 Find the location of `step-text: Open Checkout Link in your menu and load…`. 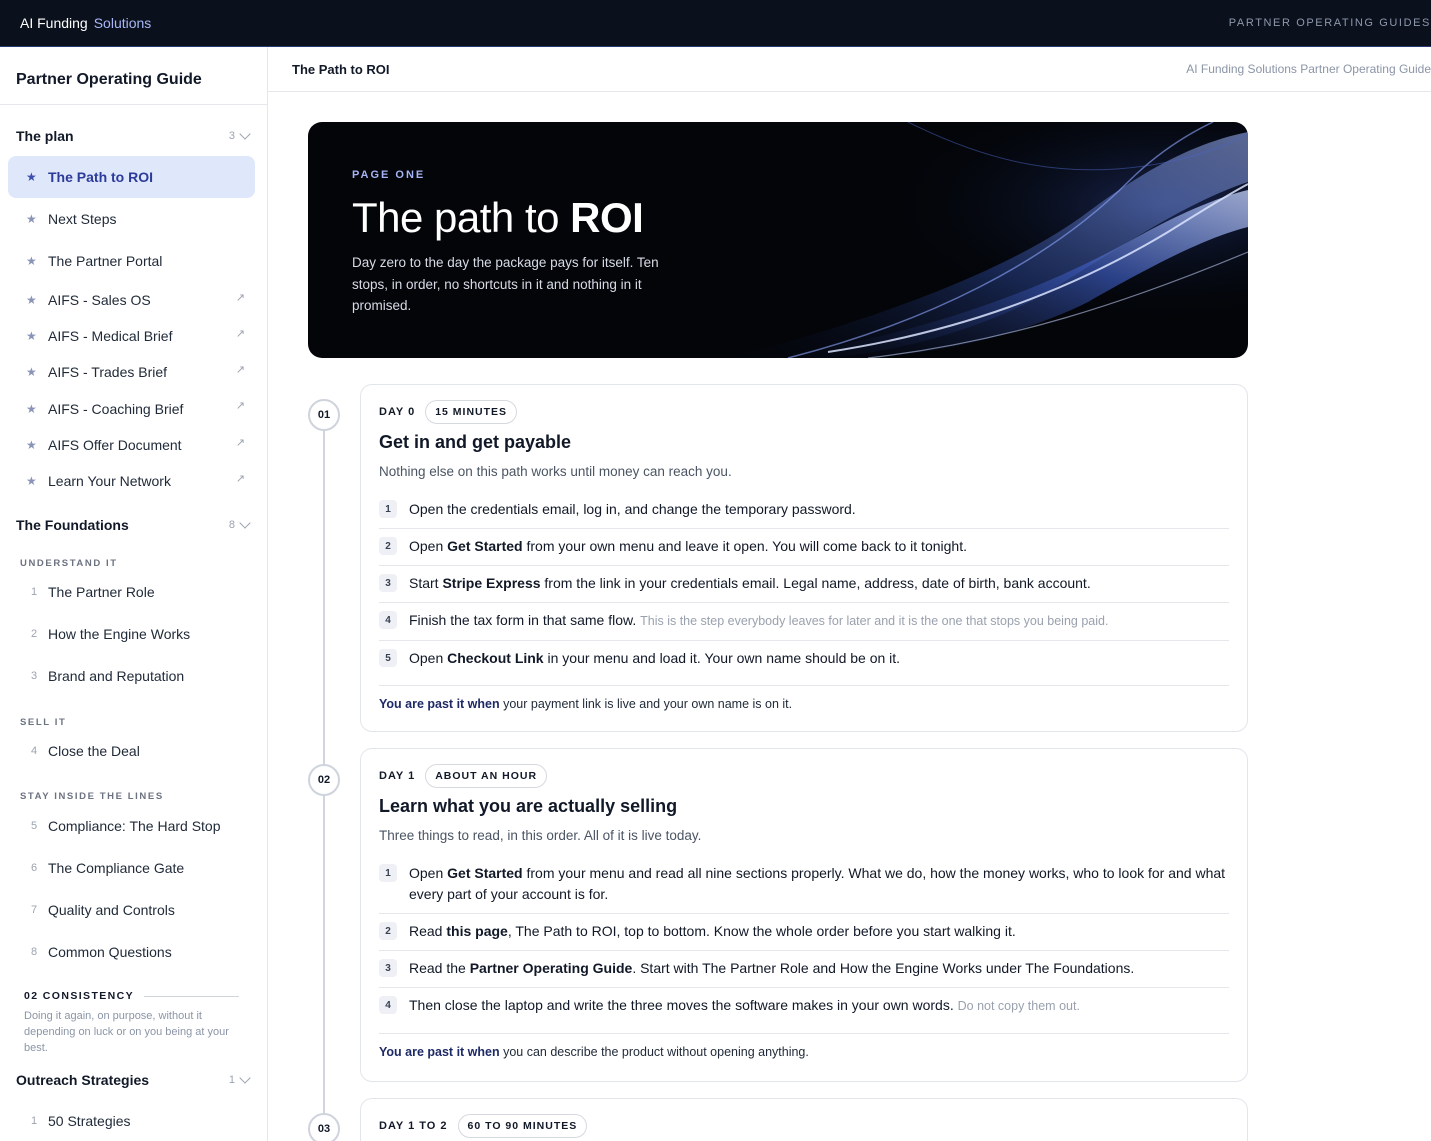

step-text: Open Checkout Link in your menu and load… is located at coordinates (654, 658).